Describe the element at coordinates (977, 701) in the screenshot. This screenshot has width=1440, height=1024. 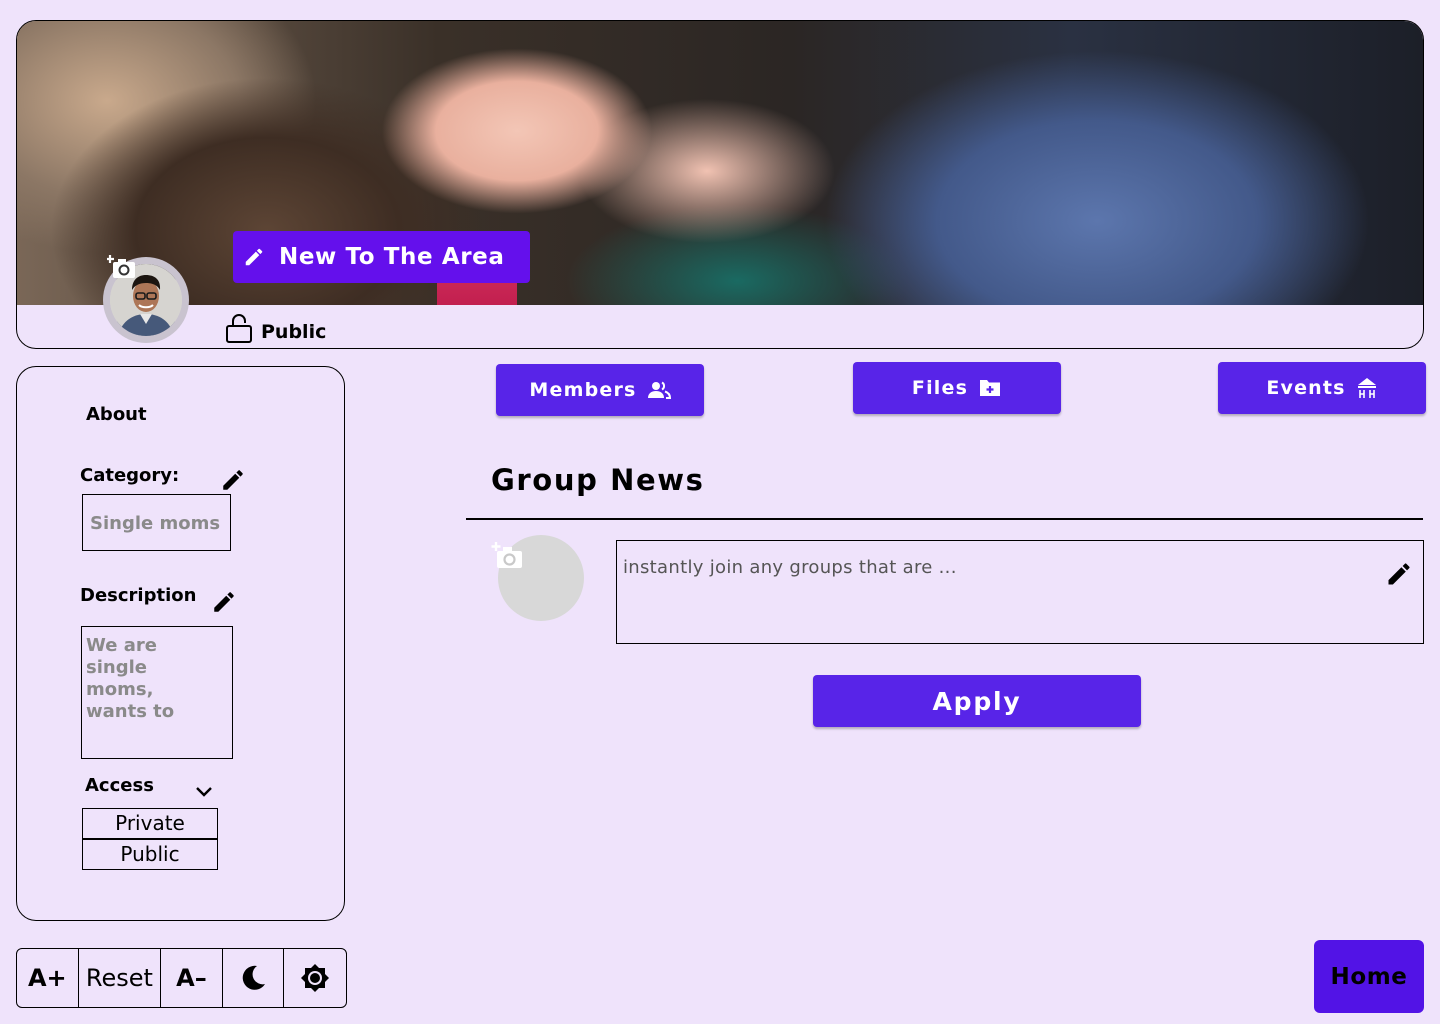
I see `apply-button: Apply` at that location.